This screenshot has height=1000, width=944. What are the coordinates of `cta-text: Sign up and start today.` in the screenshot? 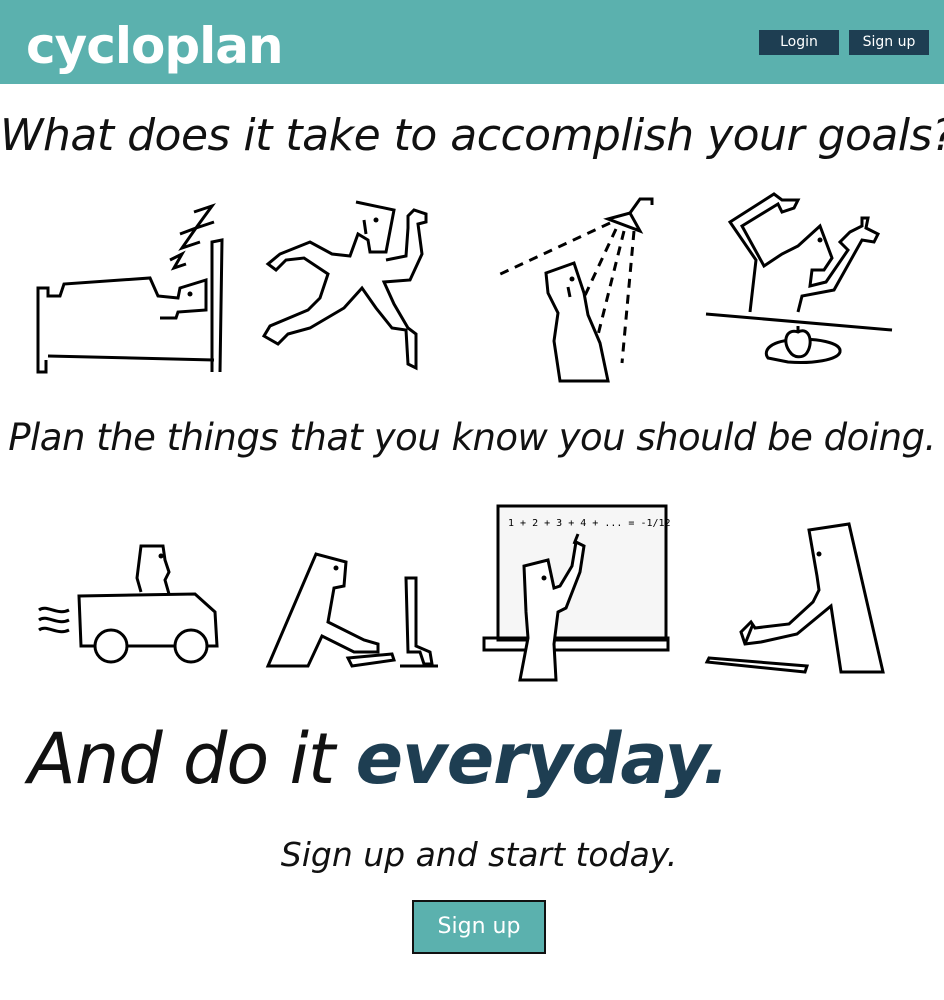 It's located at (479, 854).